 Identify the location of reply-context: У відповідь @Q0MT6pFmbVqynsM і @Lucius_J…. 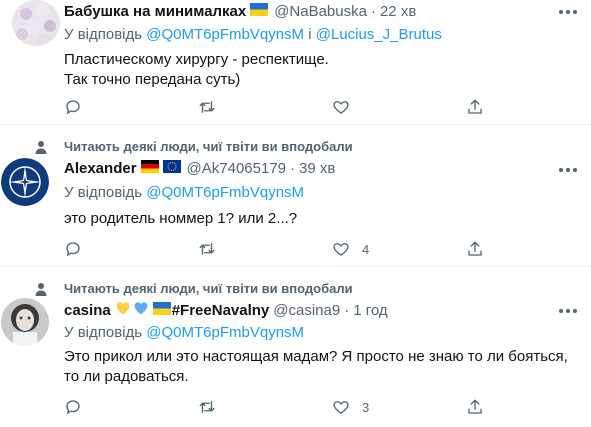
(253, 34).